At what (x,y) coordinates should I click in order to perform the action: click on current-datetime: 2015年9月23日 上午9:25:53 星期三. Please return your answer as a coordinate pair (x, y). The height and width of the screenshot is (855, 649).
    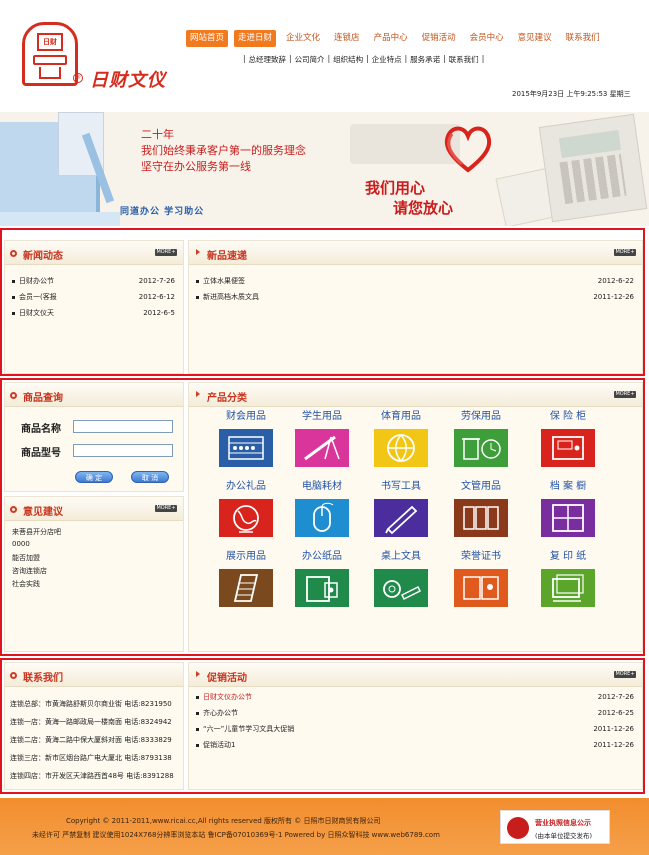
    Looking at the image, I should click on (571, 94).